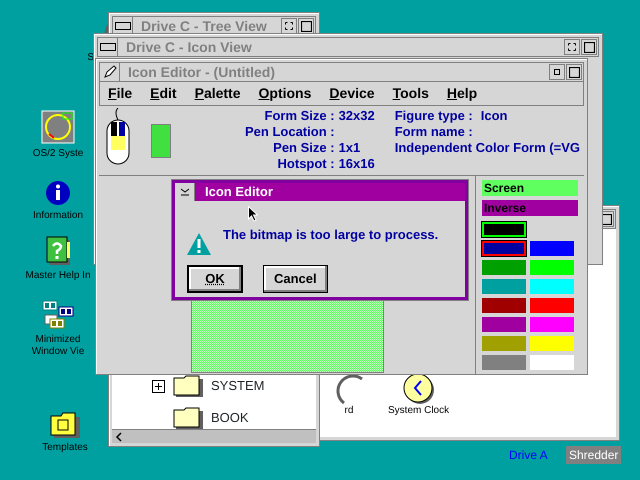 Image resolution: width=640 pixels, height=480 pixels. I want to click on field-label: Form name :, so click(433, 132).